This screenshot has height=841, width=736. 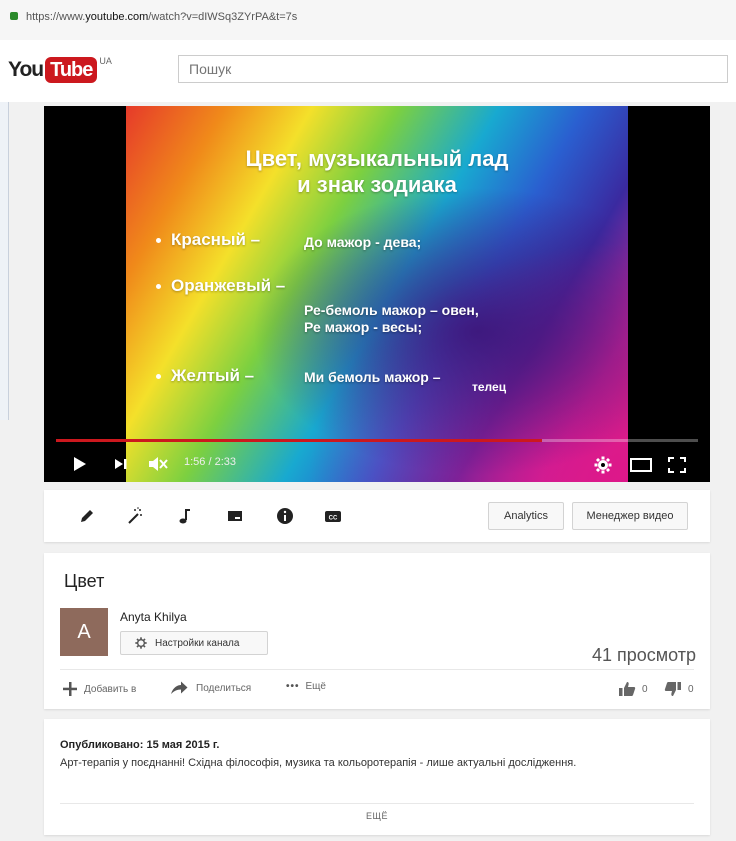 What do you see at coordinates (80, 464) in the screenshot?
I see `play-icon` at bounding box center [80, 464].